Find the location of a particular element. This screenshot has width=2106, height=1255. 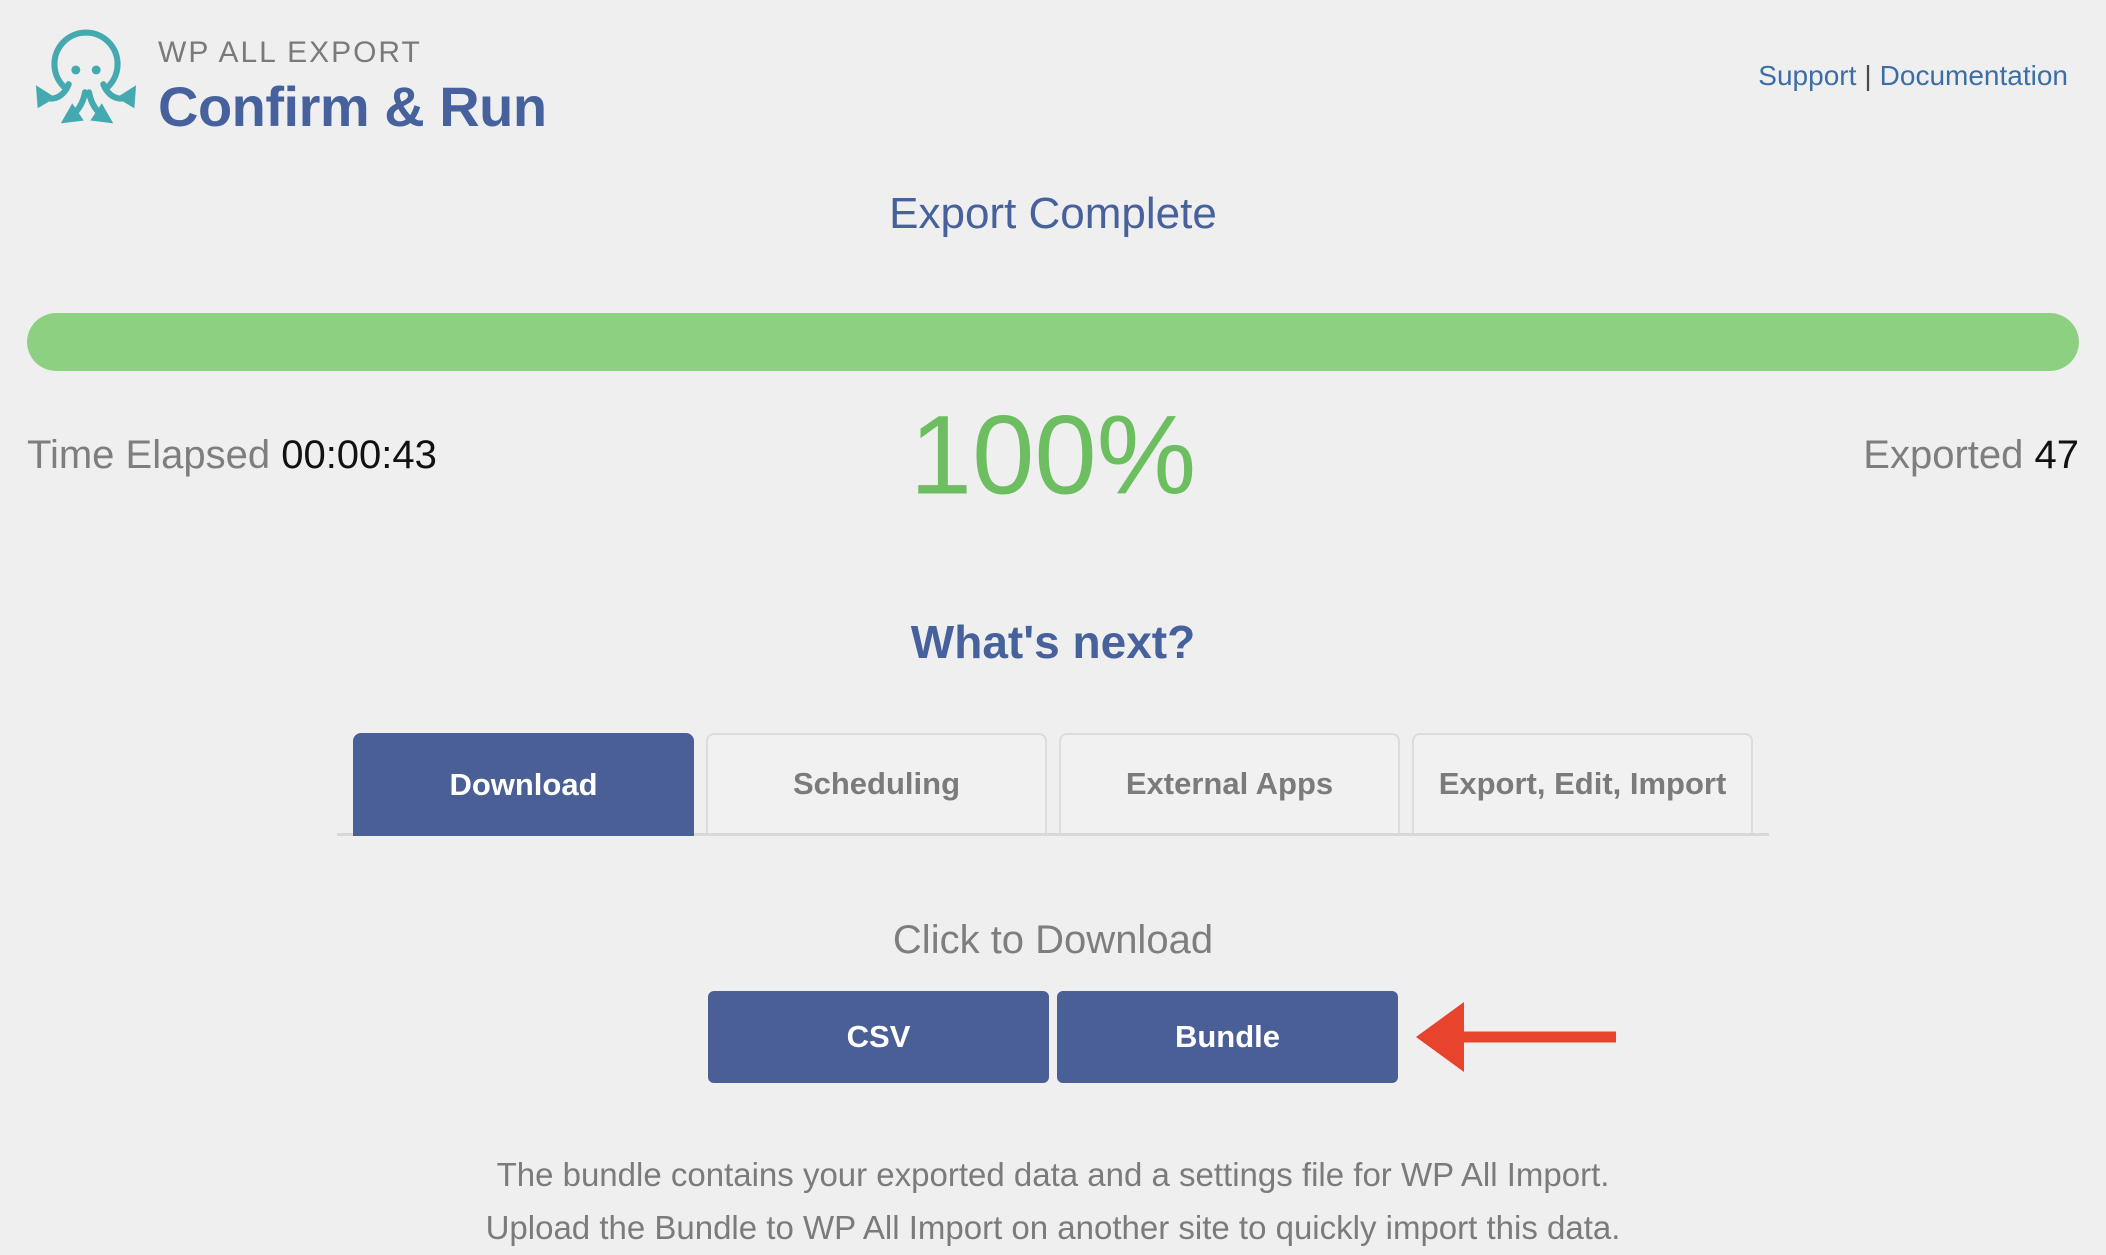

whats-next-heading: What's next? is located at coordinates (1053, 642).